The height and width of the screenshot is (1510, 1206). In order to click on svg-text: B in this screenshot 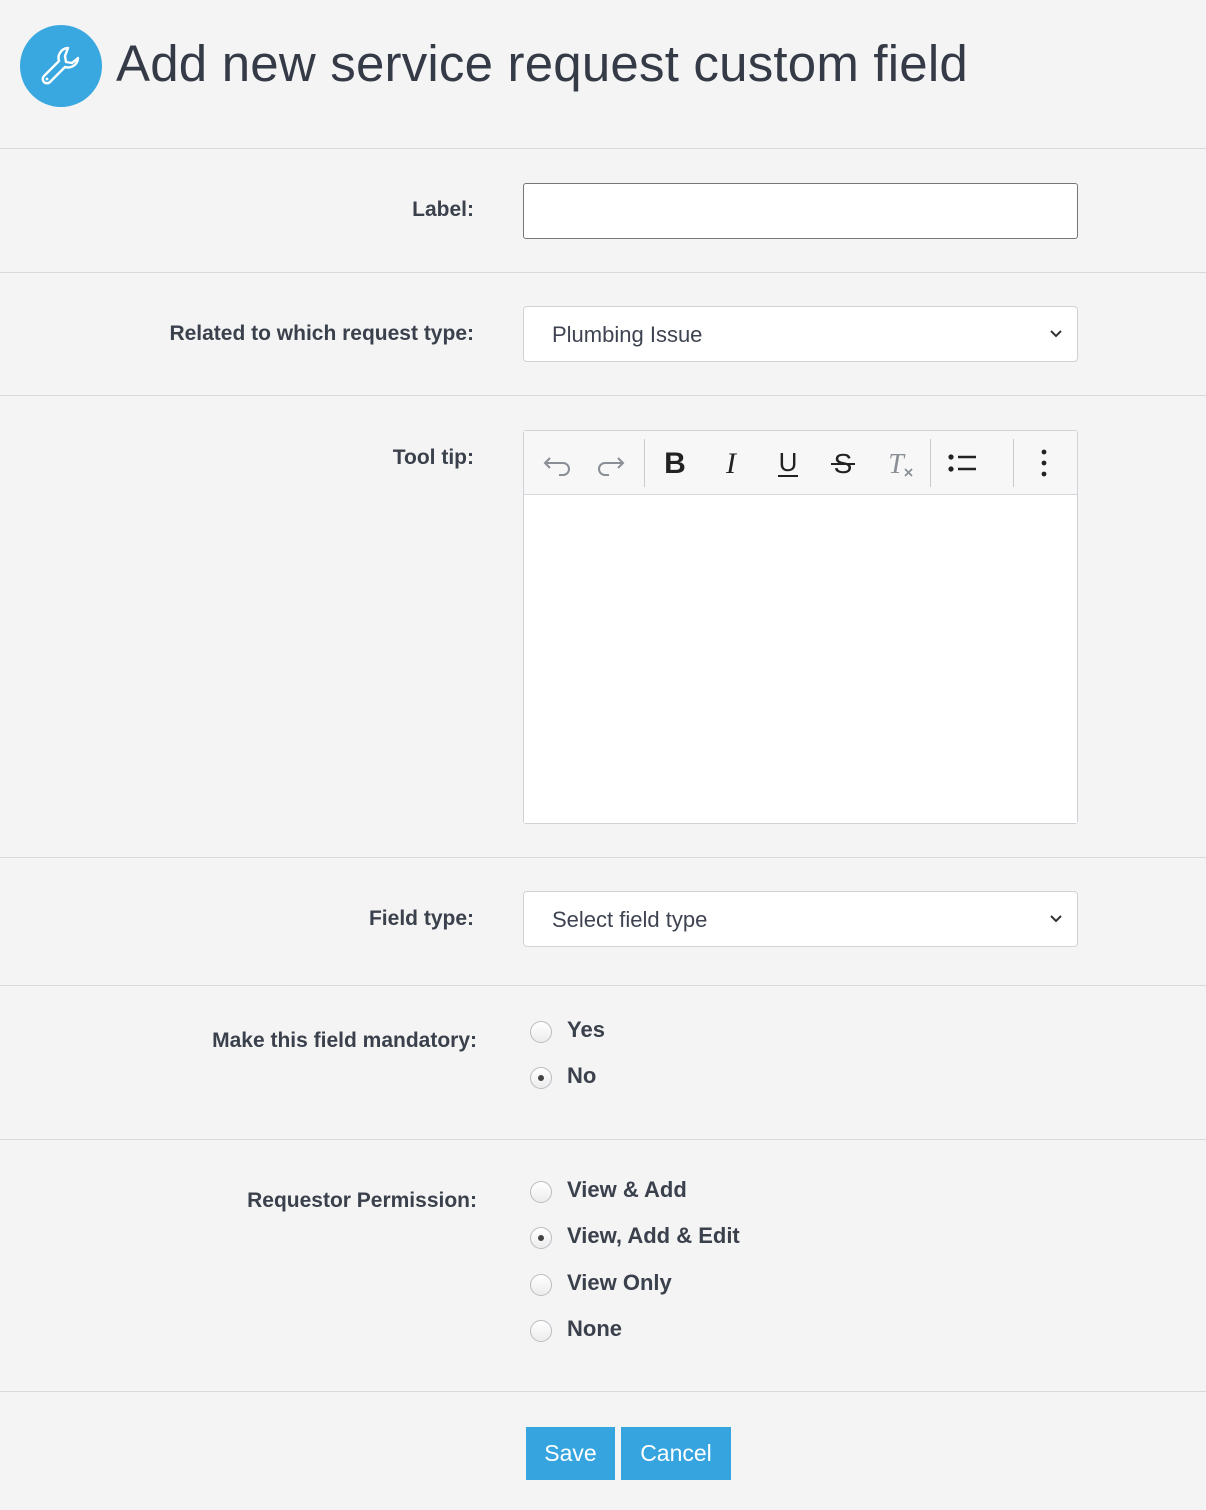, I will do `click(675, 463)`.